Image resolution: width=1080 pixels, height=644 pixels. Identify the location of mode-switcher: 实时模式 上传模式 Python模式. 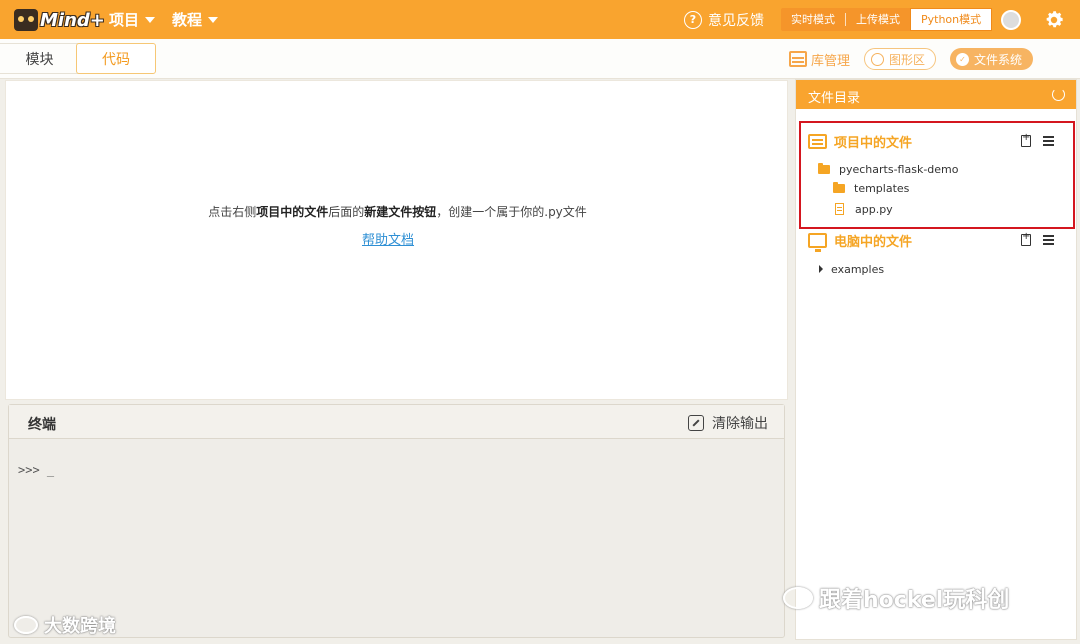
(887, 19).